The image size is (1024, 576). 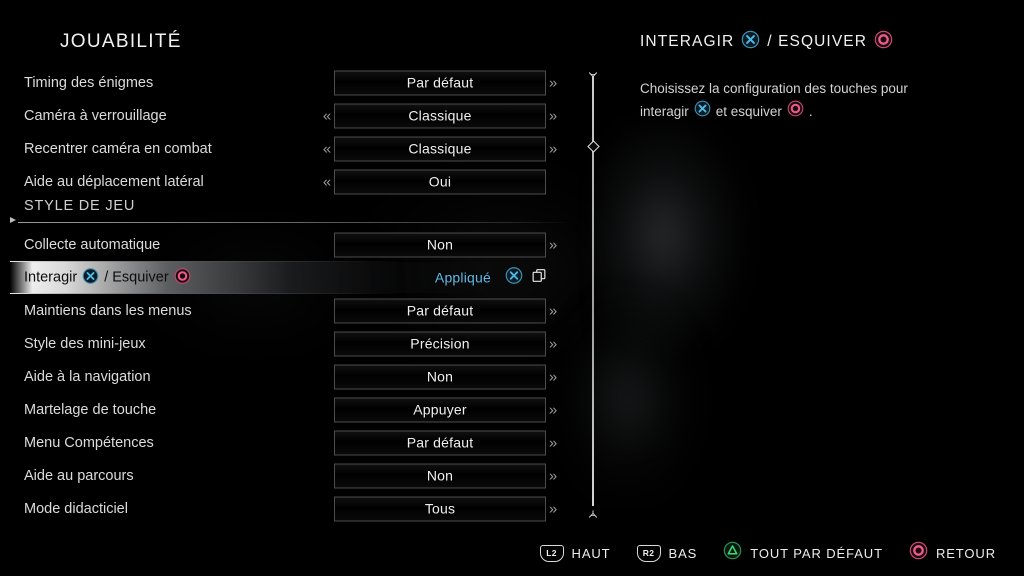 I want to click on settings-row: Martelage de touche «Appuyer», so click(x=300, y=409).